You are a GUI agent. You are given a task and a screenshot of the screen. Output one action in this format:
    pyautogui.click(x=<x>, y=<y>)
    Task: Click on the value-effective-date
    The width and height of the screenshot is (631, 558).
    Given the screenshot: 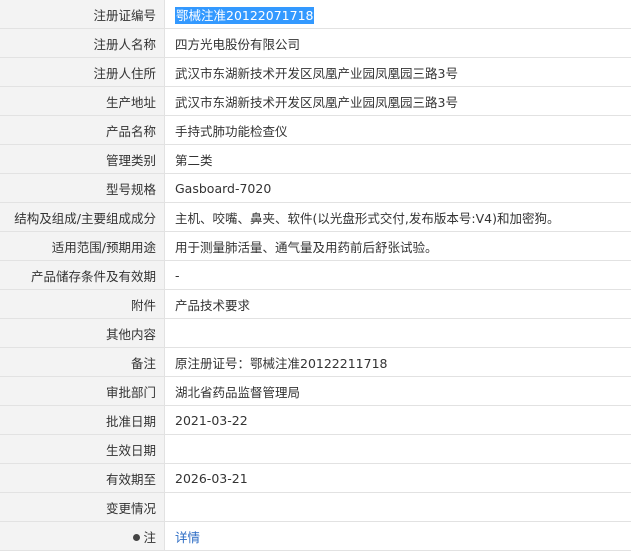 What is the action you would take?
    pyautogui.click(x=397, y=449)
    